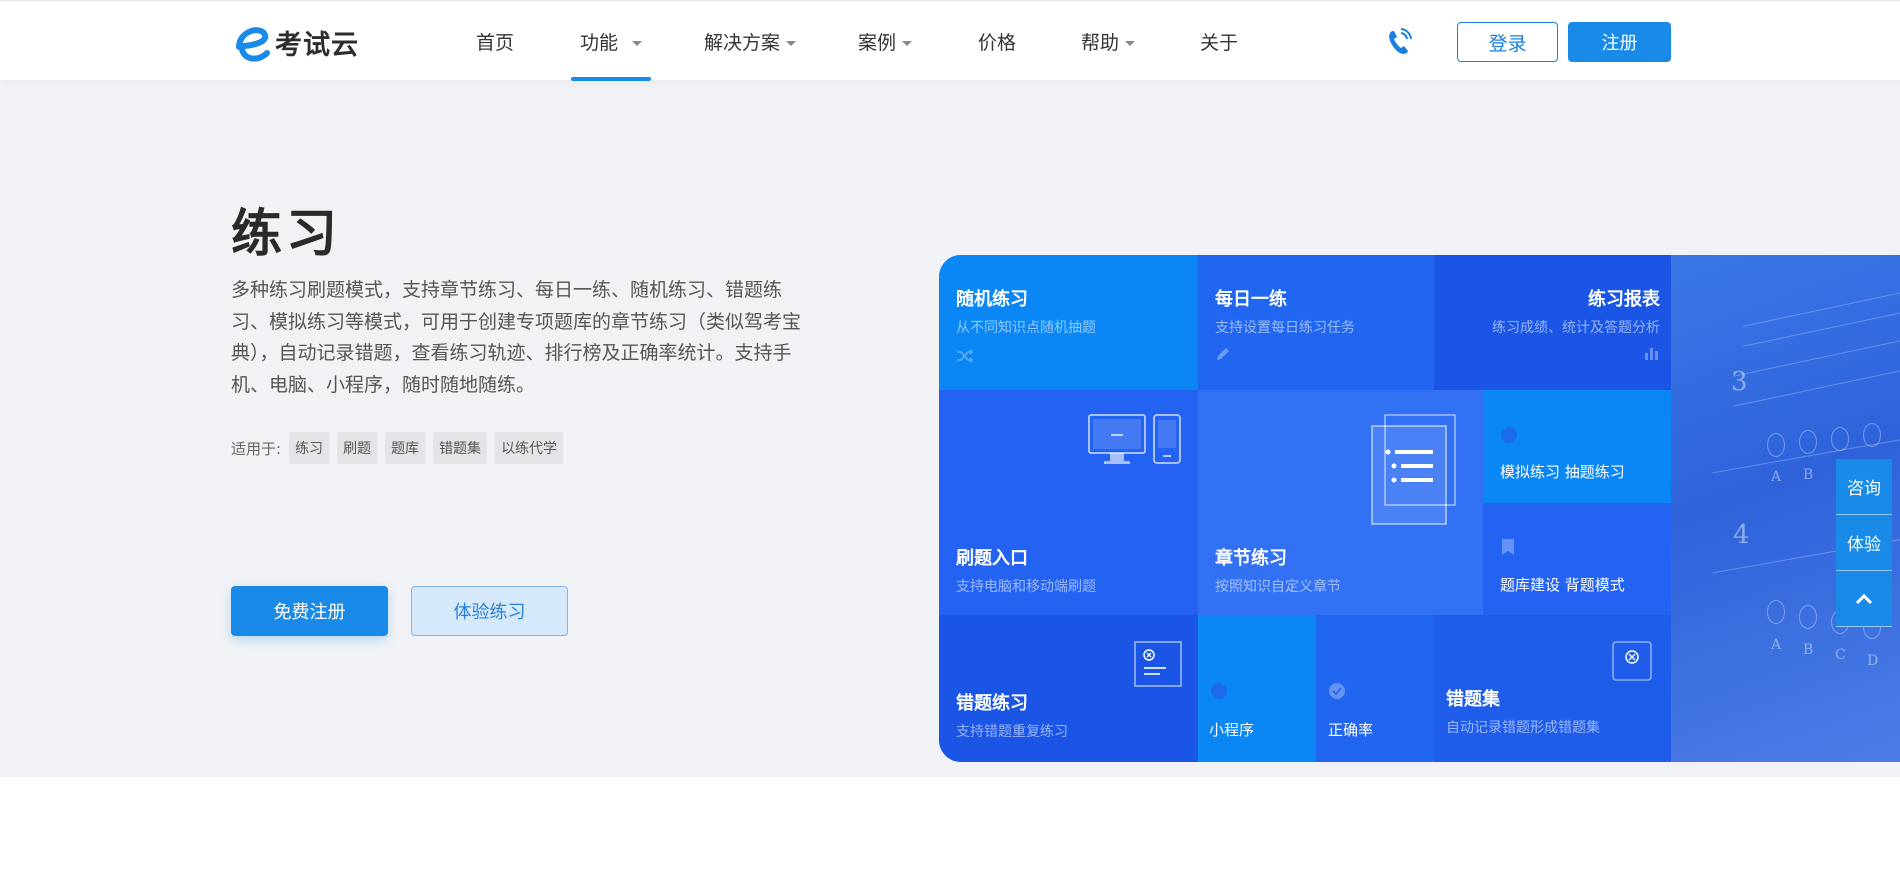  I want to click on feature-daily: 每日一练 支持设置每日练习任务, so click(1316, 322).